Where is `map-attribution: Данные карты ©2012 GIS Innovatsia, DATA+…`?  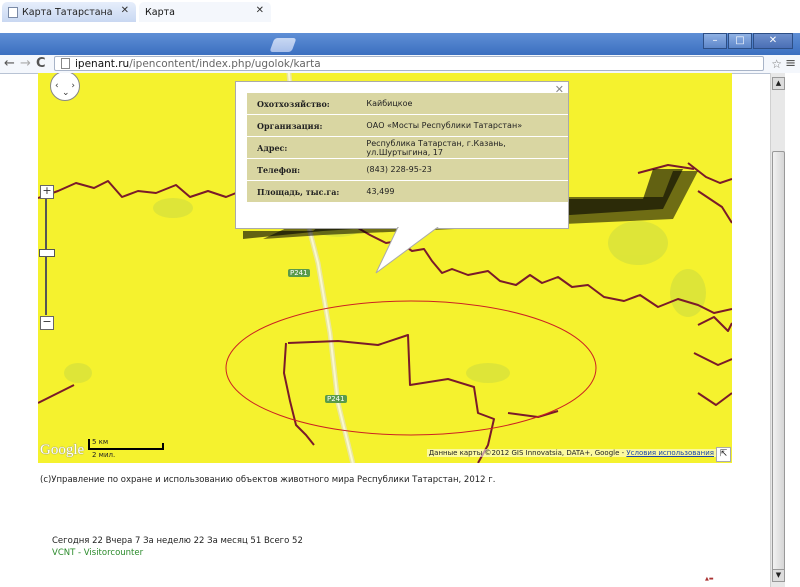 map-attribution: Данные карты ©2012 GIS Innovatsia, DATA+… is located at coordinates (571, 453).